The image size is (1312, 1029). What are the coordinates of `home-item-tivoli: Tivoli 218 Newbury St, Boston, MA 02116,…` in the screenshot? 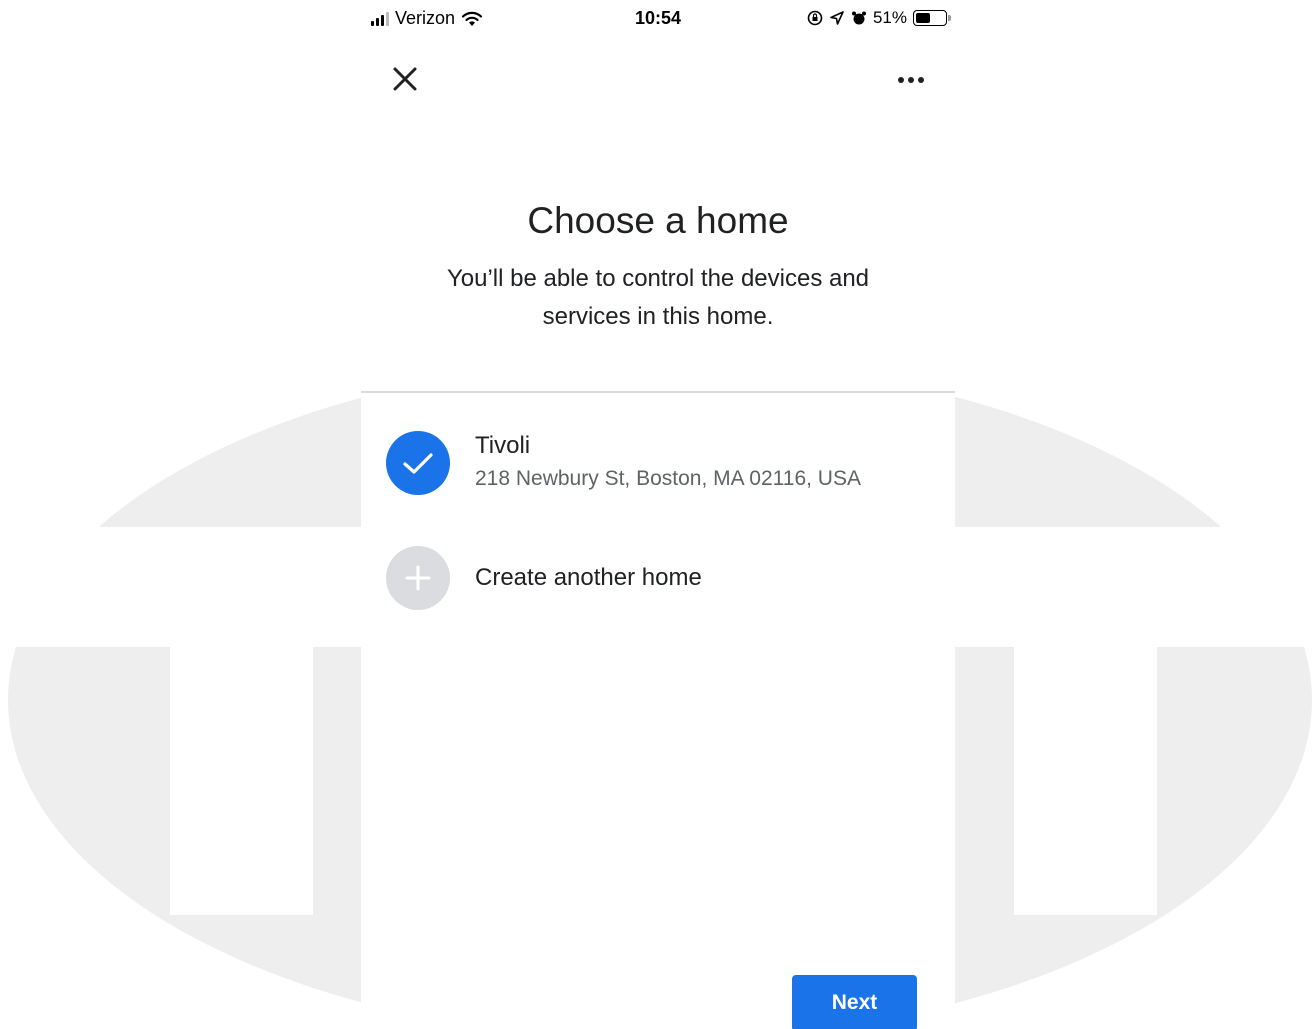 It's located at (658, 464).